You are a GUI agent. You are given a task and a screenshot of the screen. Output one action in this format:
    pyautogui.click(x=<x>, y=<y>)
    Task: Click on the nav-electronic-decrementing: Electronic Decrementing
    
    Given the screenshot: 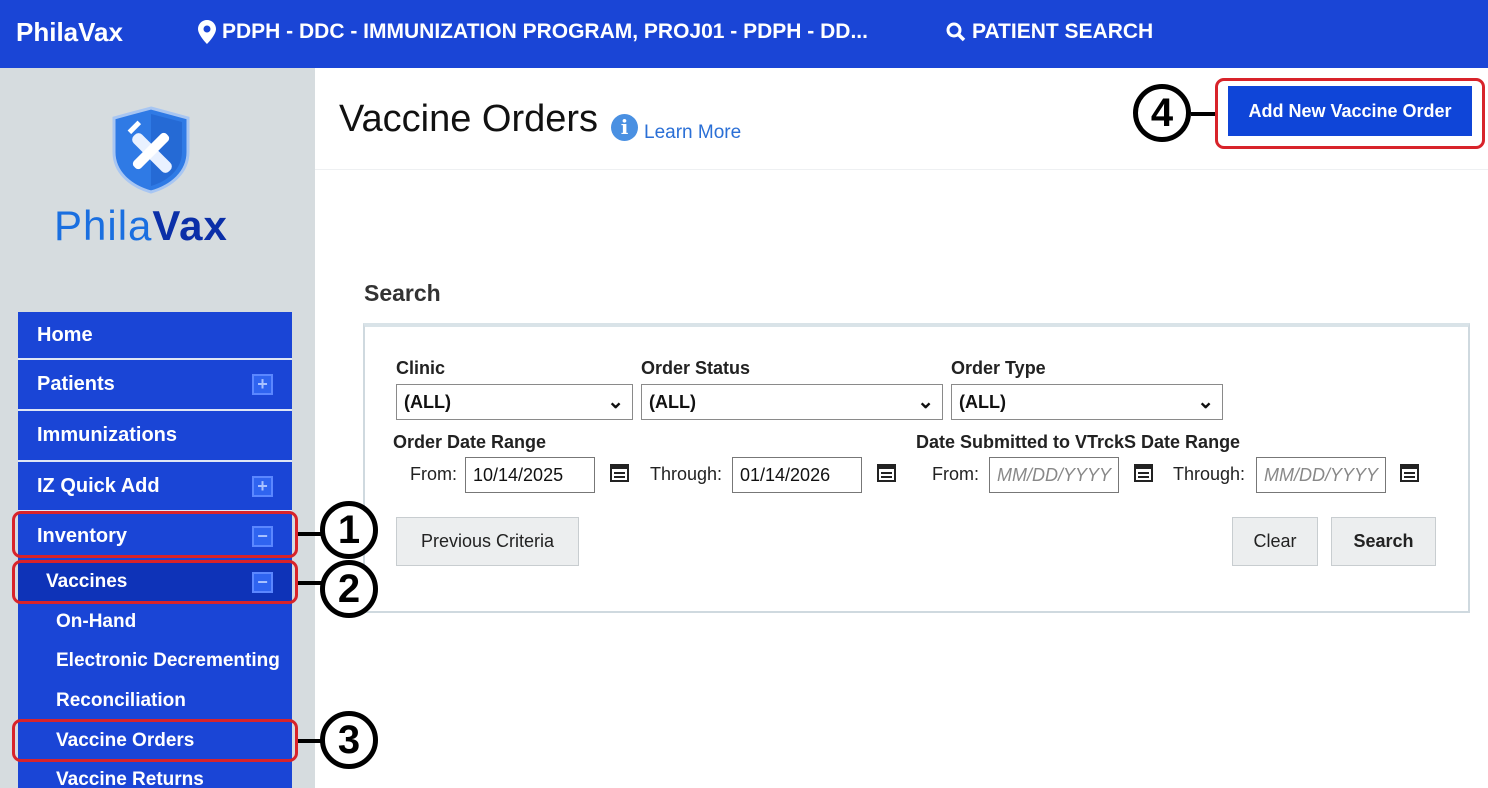 What is the action you would take?
    pyautogui.click(x=155, y=661)
    